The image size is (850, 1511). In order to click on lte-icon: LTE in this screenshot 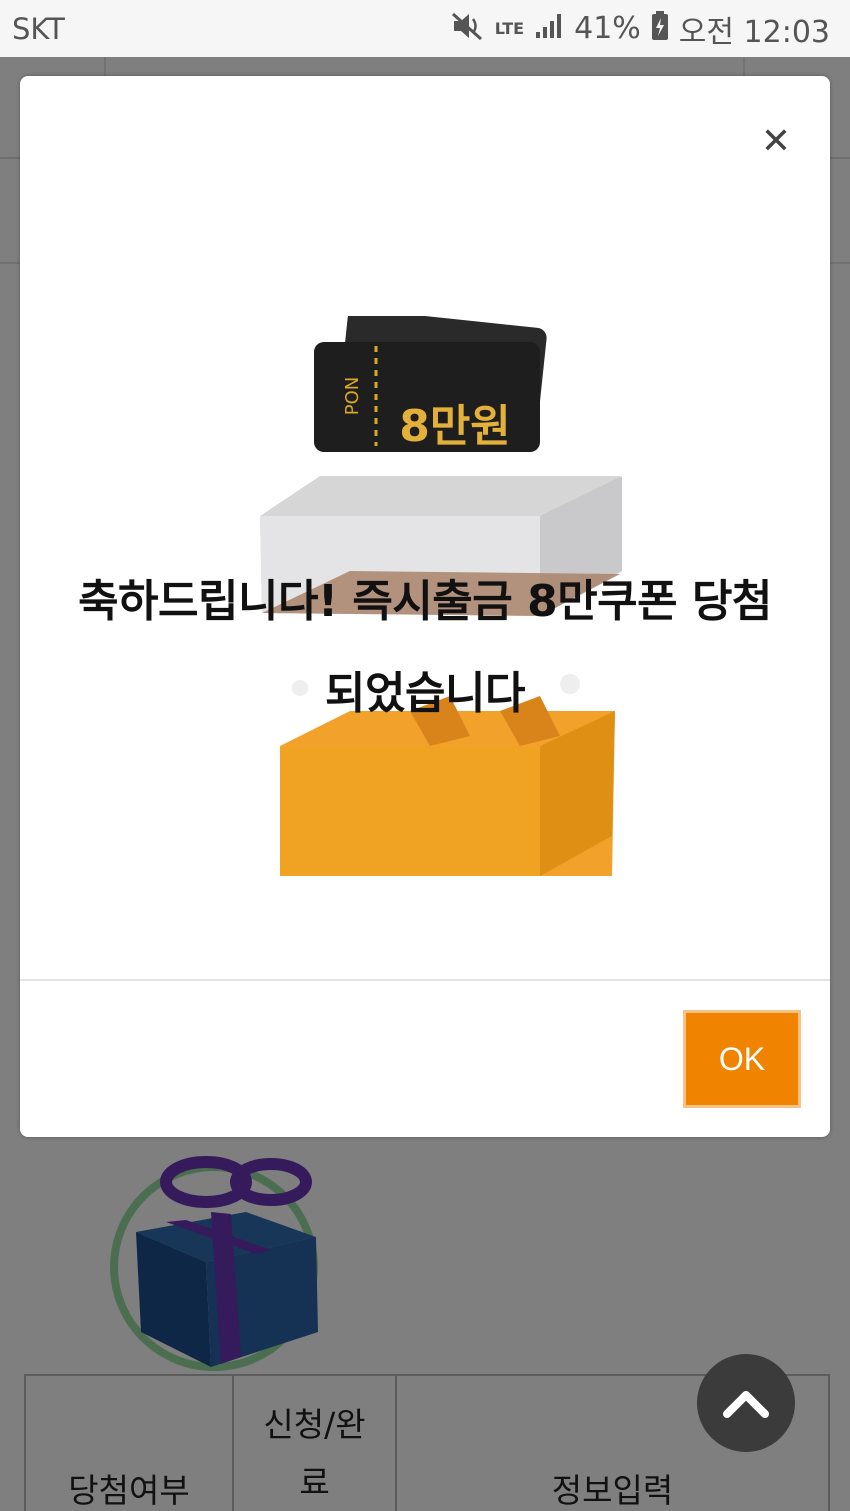, I will do `click(509, 28)`.